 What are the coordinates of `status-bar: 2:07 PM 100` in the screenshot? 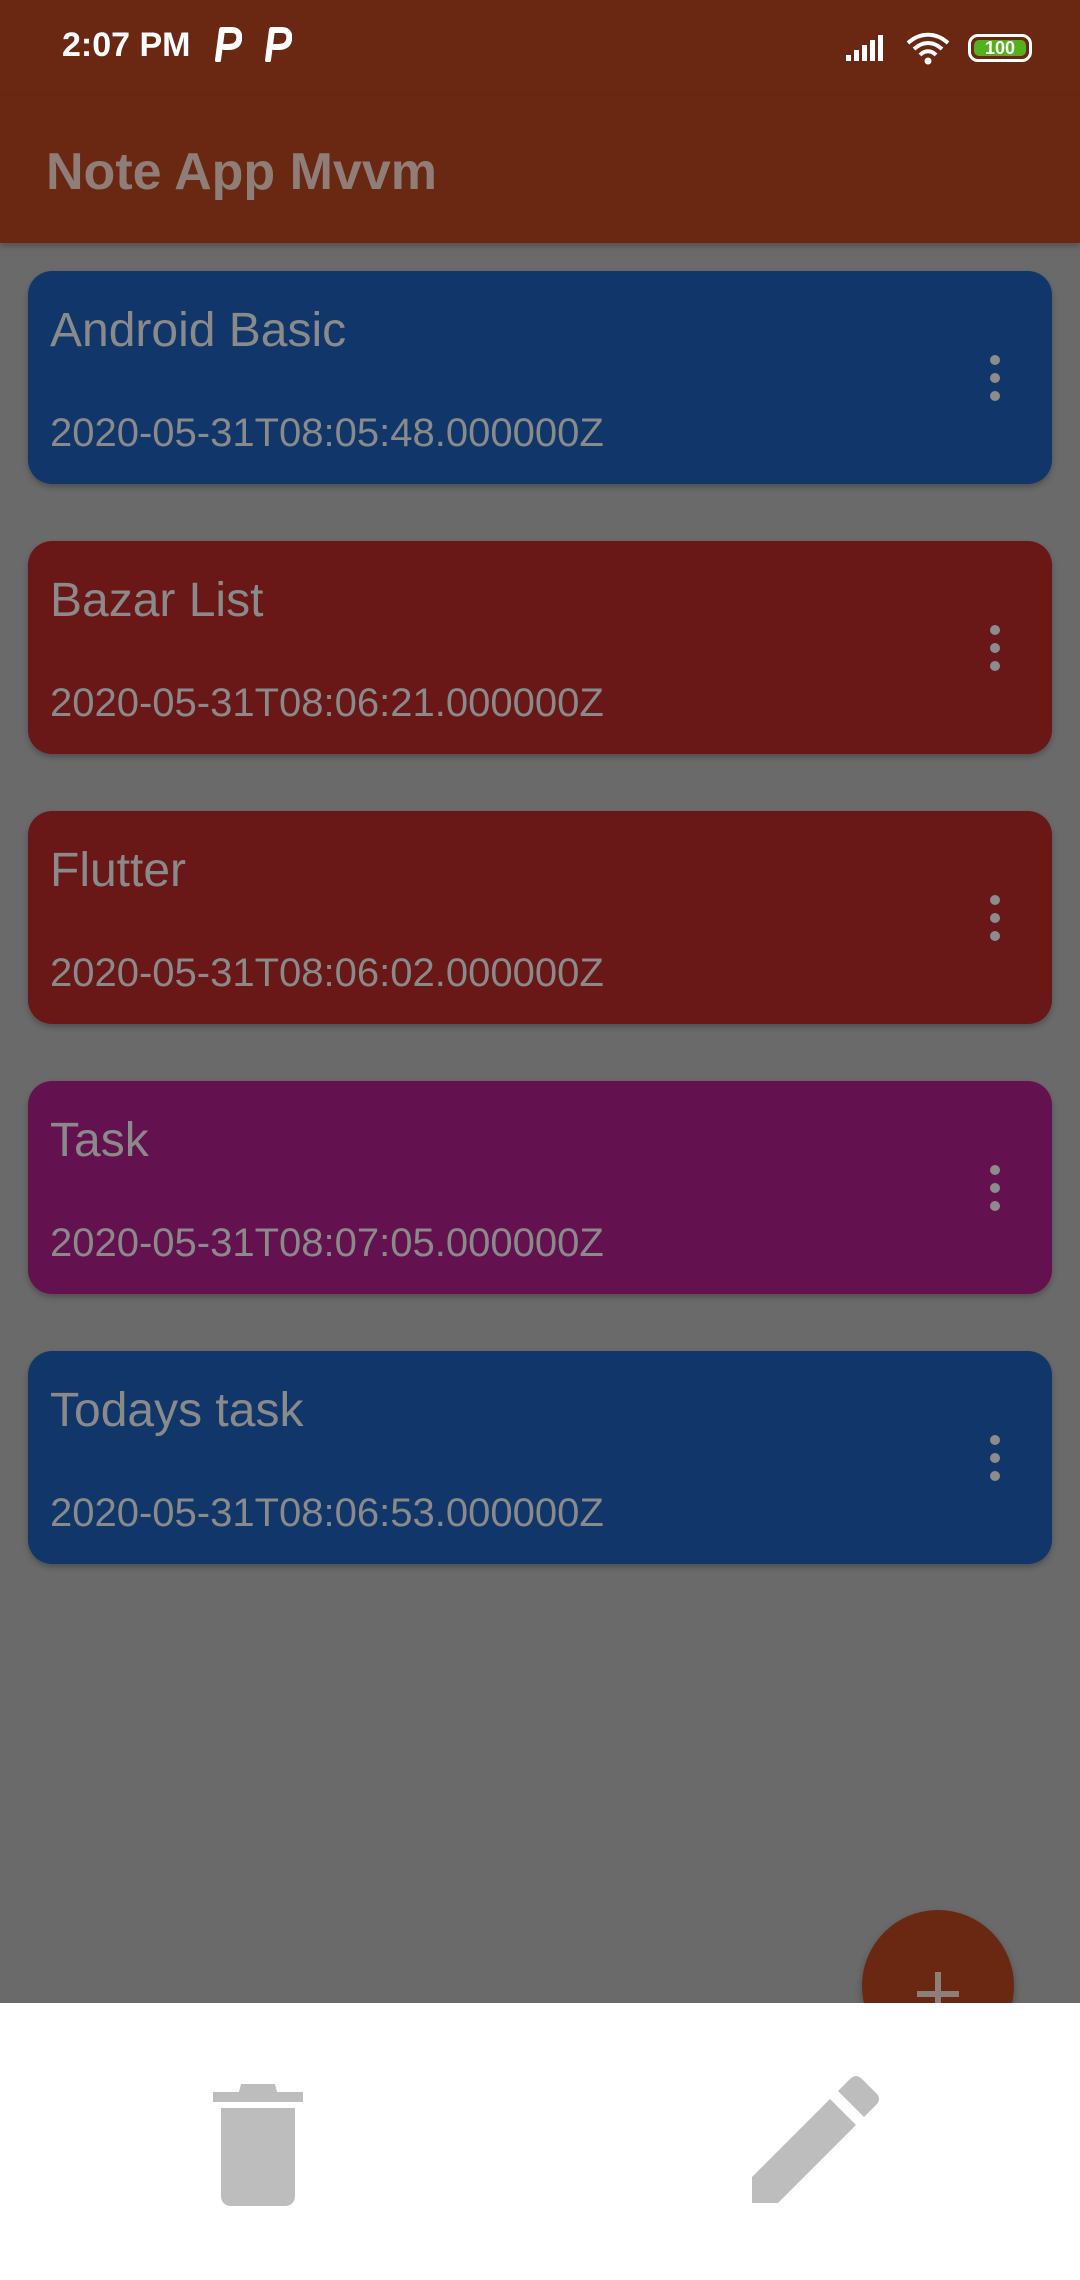 It's located at (540, 48).